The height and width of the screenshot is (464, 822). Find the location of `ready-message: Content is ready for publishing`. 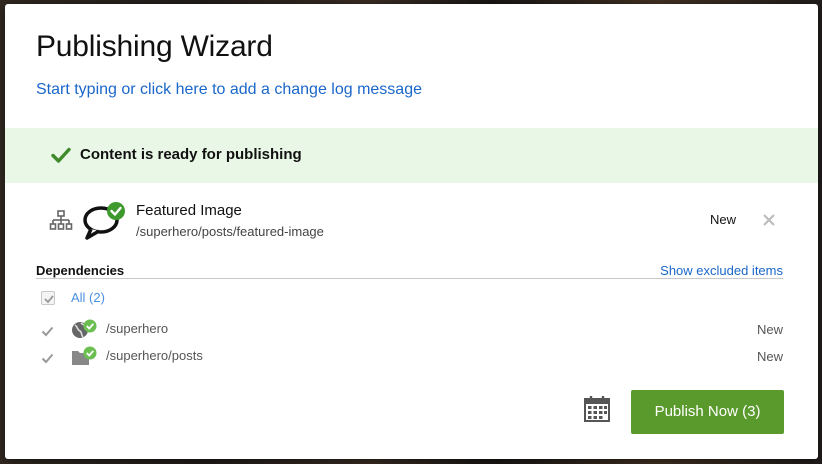

ready-message: Content is ready for publishing is located at coordinates (191, 154).